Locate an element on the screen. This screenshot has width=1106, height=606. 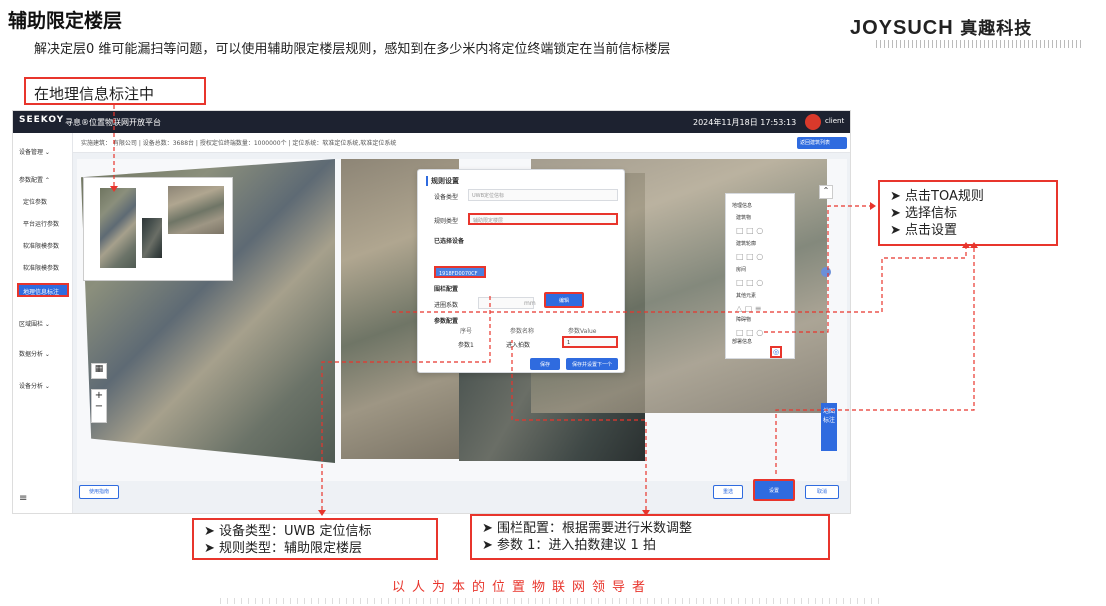
footer-ruler-decoration is located at coordinates (550, 601).